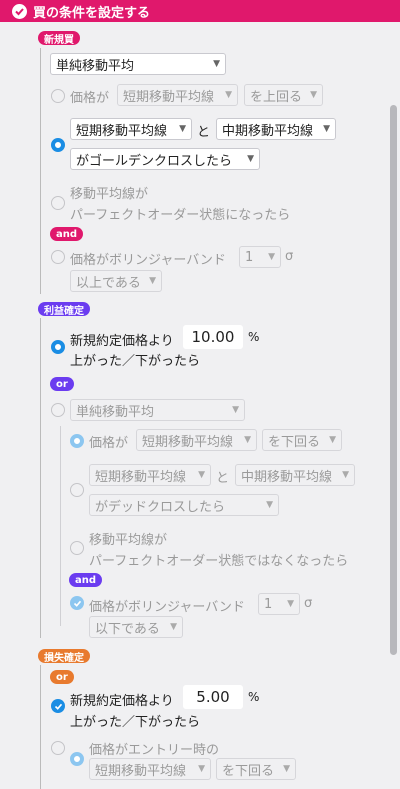 Image resolution: width=400 pixels, height=789 pixels. I want to click on entry-opt4-cond-select: 以上である ▼, so click(116, 281).